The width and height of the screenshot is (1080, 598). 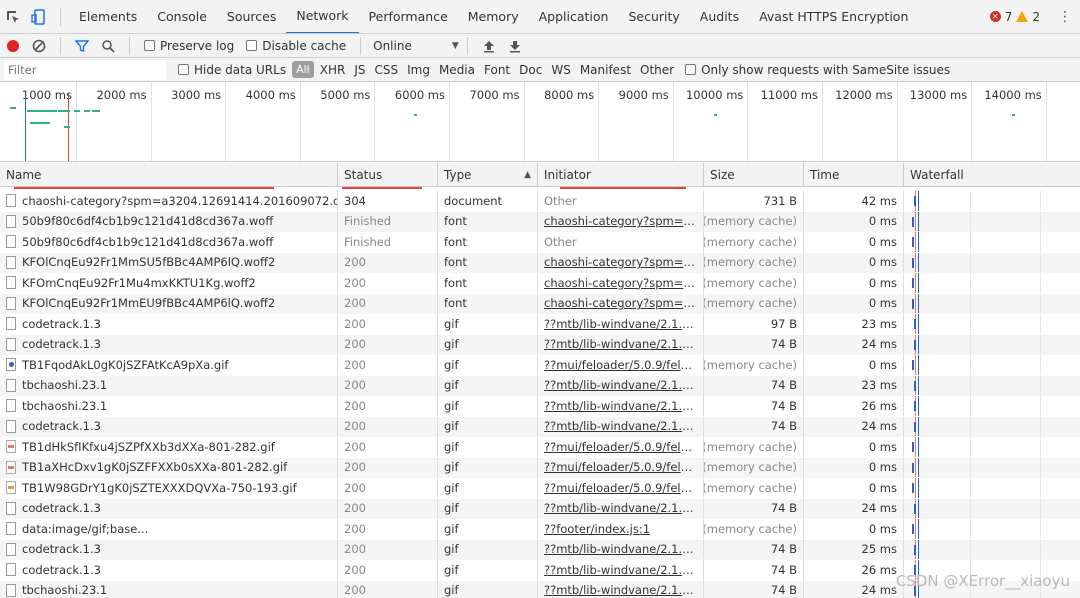 What do you see at coordinates (488, 174) in the screenshot?
I see `column-type: Type ▲` at bounding box center [488, 174].